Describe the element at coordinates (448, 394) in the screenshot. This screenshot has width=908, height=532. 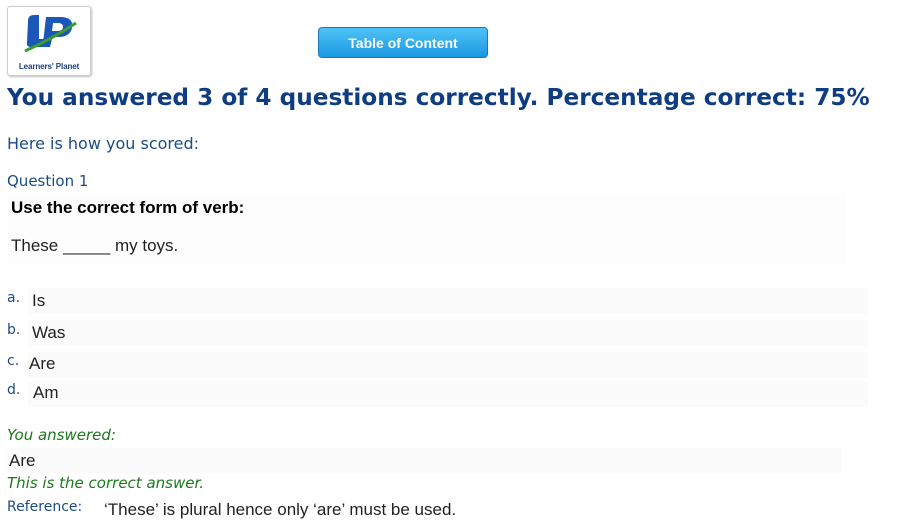
I see `option-row-d` at that location.